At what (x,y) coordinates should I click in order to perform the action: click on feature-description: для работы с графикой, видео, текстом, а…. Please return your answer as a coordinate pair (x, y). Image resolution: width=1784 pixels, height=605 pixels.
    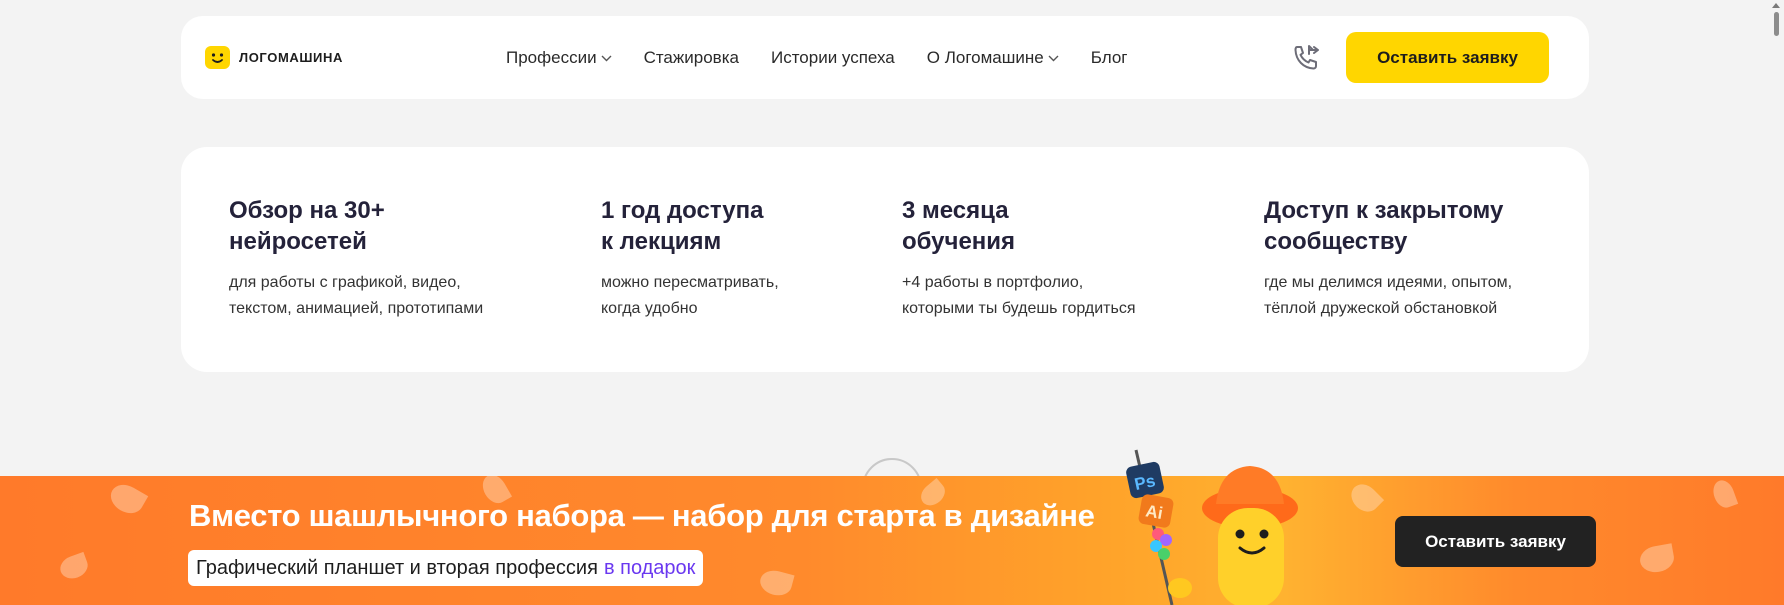
    Looking at the image, I should click on (356, 295).